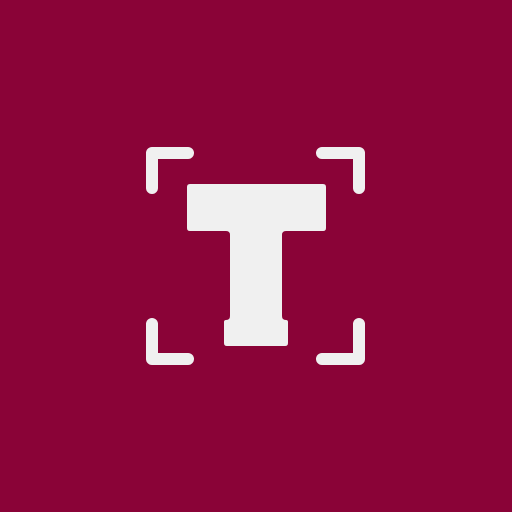 The width and height of the screenshot is (512, 512). Describe the element at coordinates (170, 170) in the screenshot. I see `top-left-corner-bracket` at that location.